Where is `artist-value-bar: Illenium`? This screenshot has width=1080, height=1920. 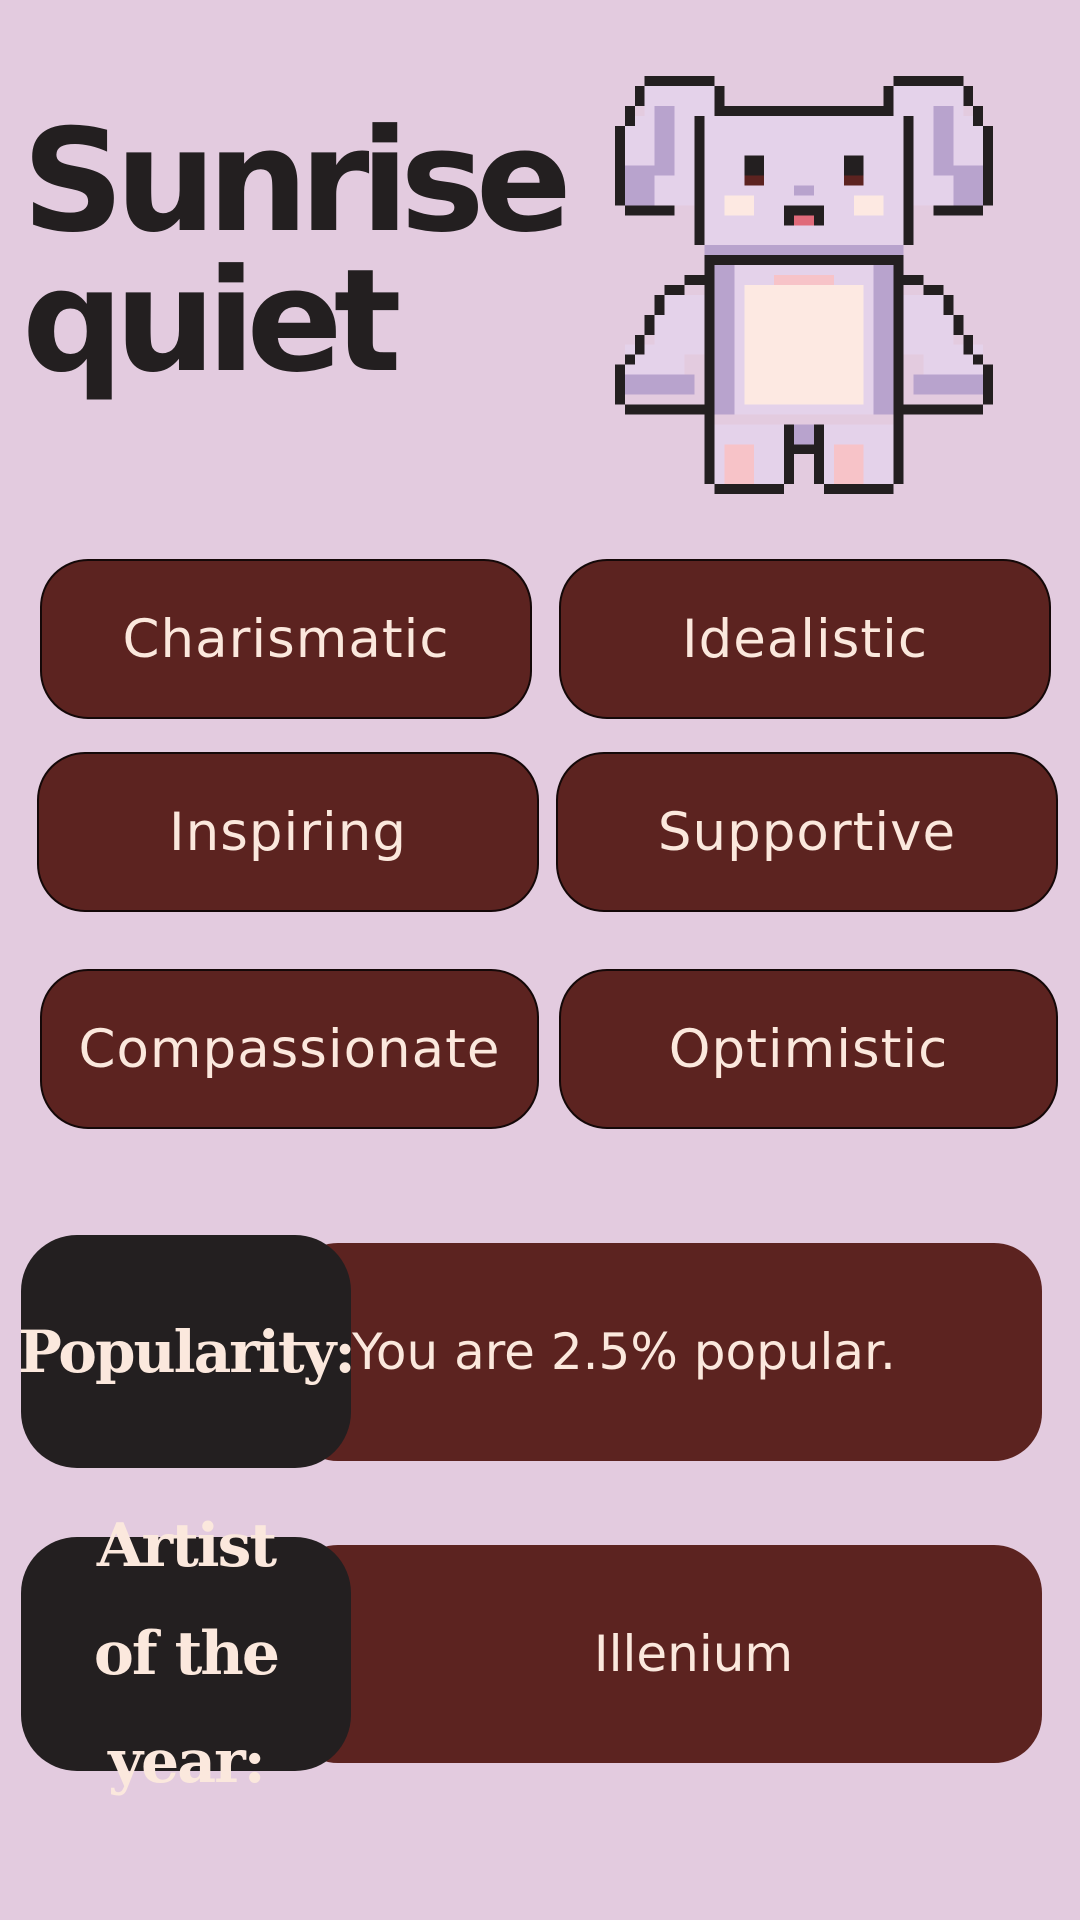
artist-value-bar: Illenium is located at coordinates (666, 1654).